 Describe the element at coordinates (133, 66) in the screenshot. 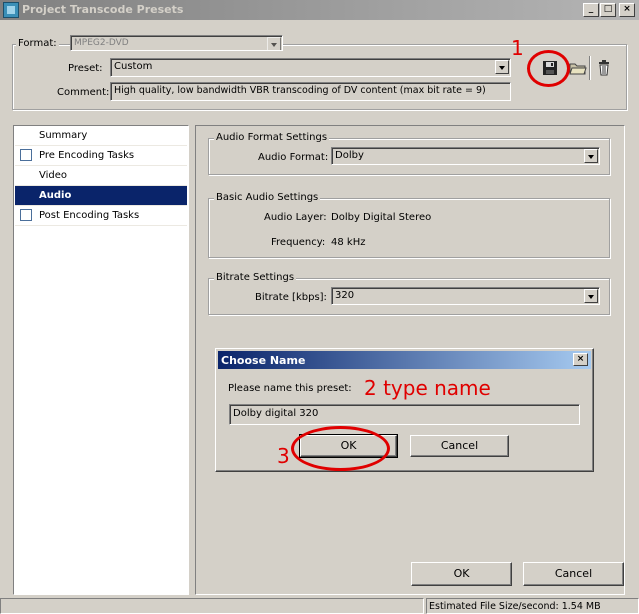

I see `preset-value: Custom` at that location.